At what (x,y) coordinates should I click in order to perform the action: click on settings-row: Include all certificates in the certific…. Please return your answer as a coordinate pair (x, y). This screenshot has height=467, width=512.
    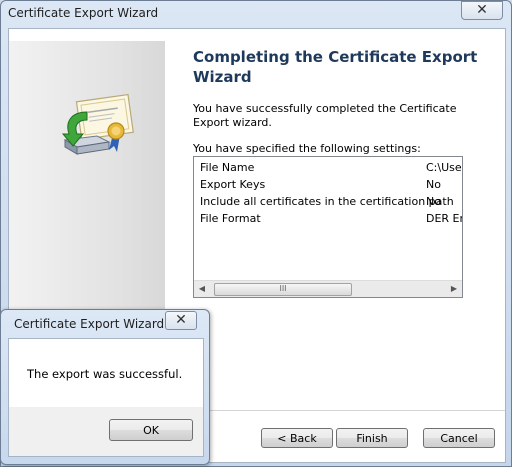
    Looking at the image, I should click on (329, 202).